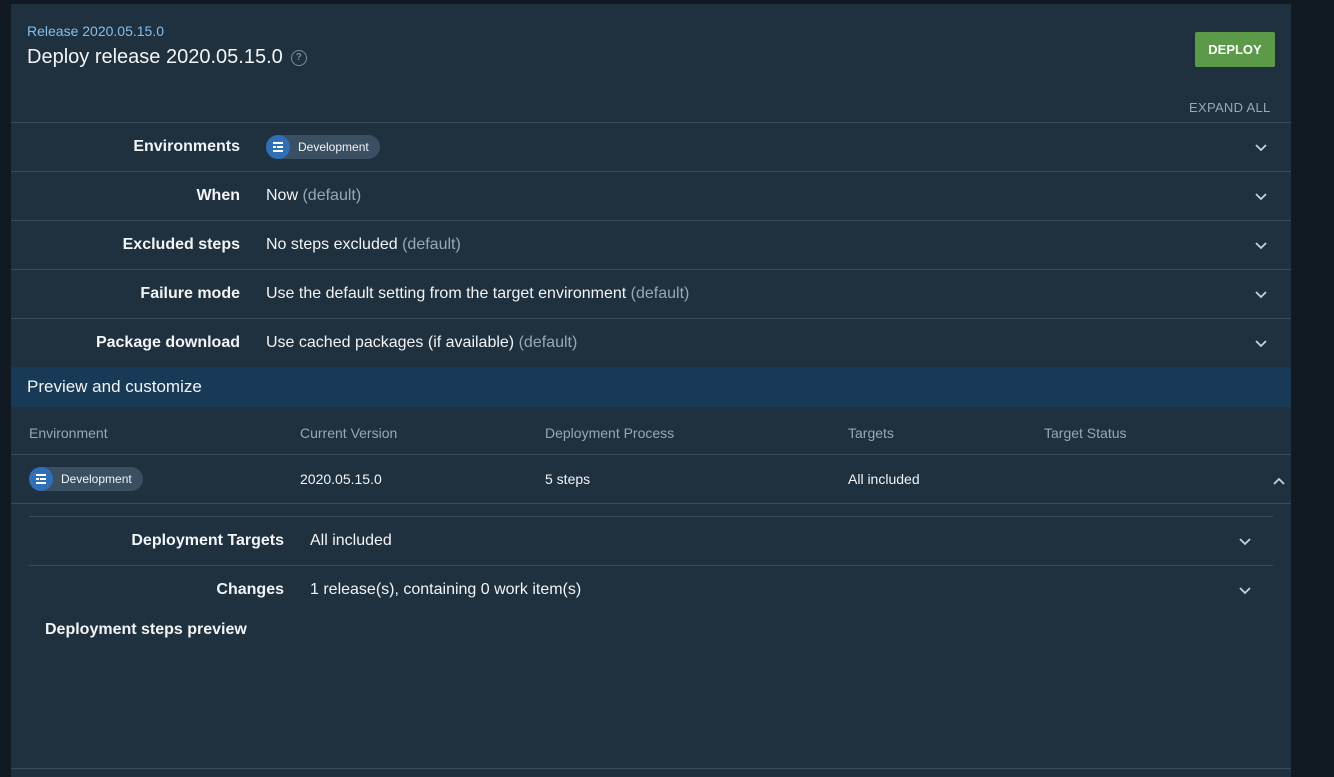  What do you see at coordinates (190, 293) in the screenshot?
I see `option-label: Failure mode` at bounding box center [190, 293].